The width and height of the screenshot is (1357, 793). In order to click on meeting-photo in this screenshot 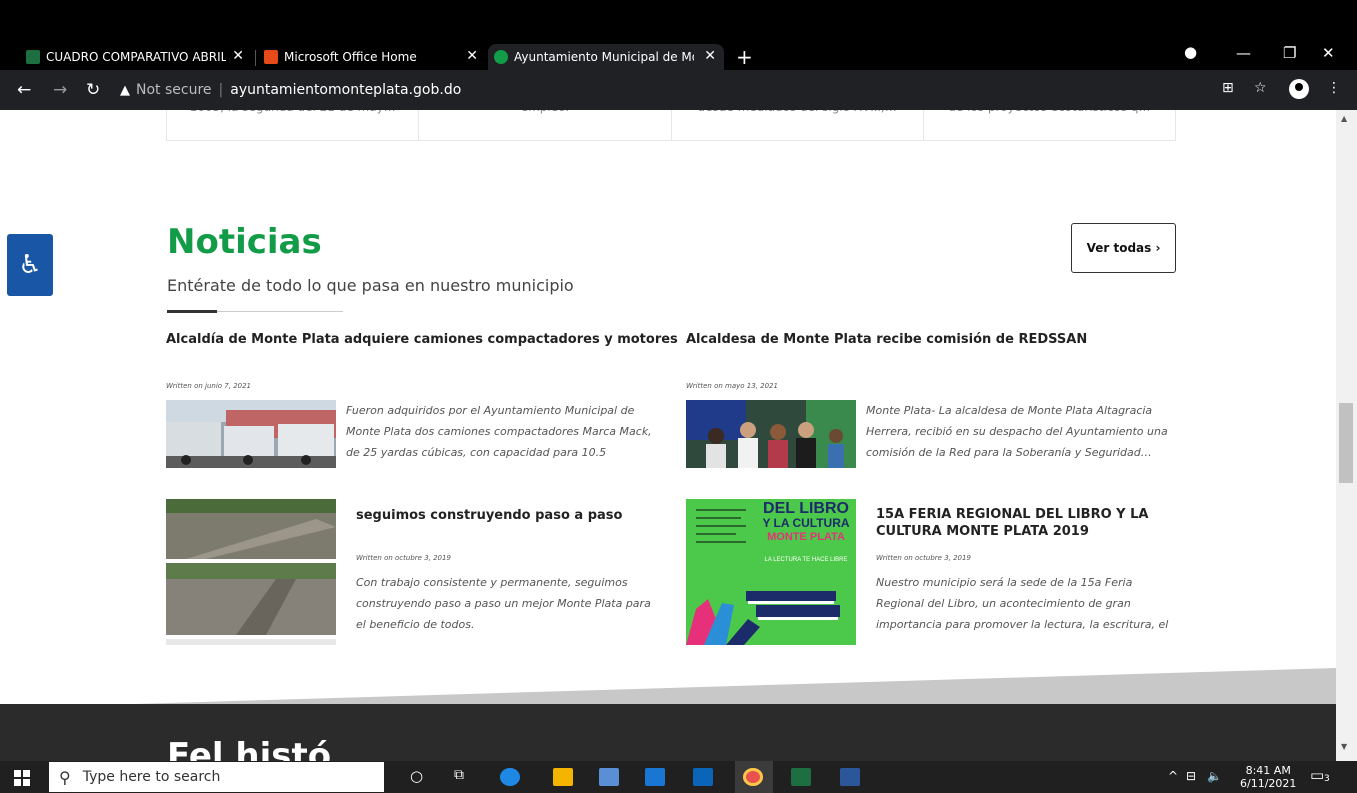, I will do `click(771, 434)`.